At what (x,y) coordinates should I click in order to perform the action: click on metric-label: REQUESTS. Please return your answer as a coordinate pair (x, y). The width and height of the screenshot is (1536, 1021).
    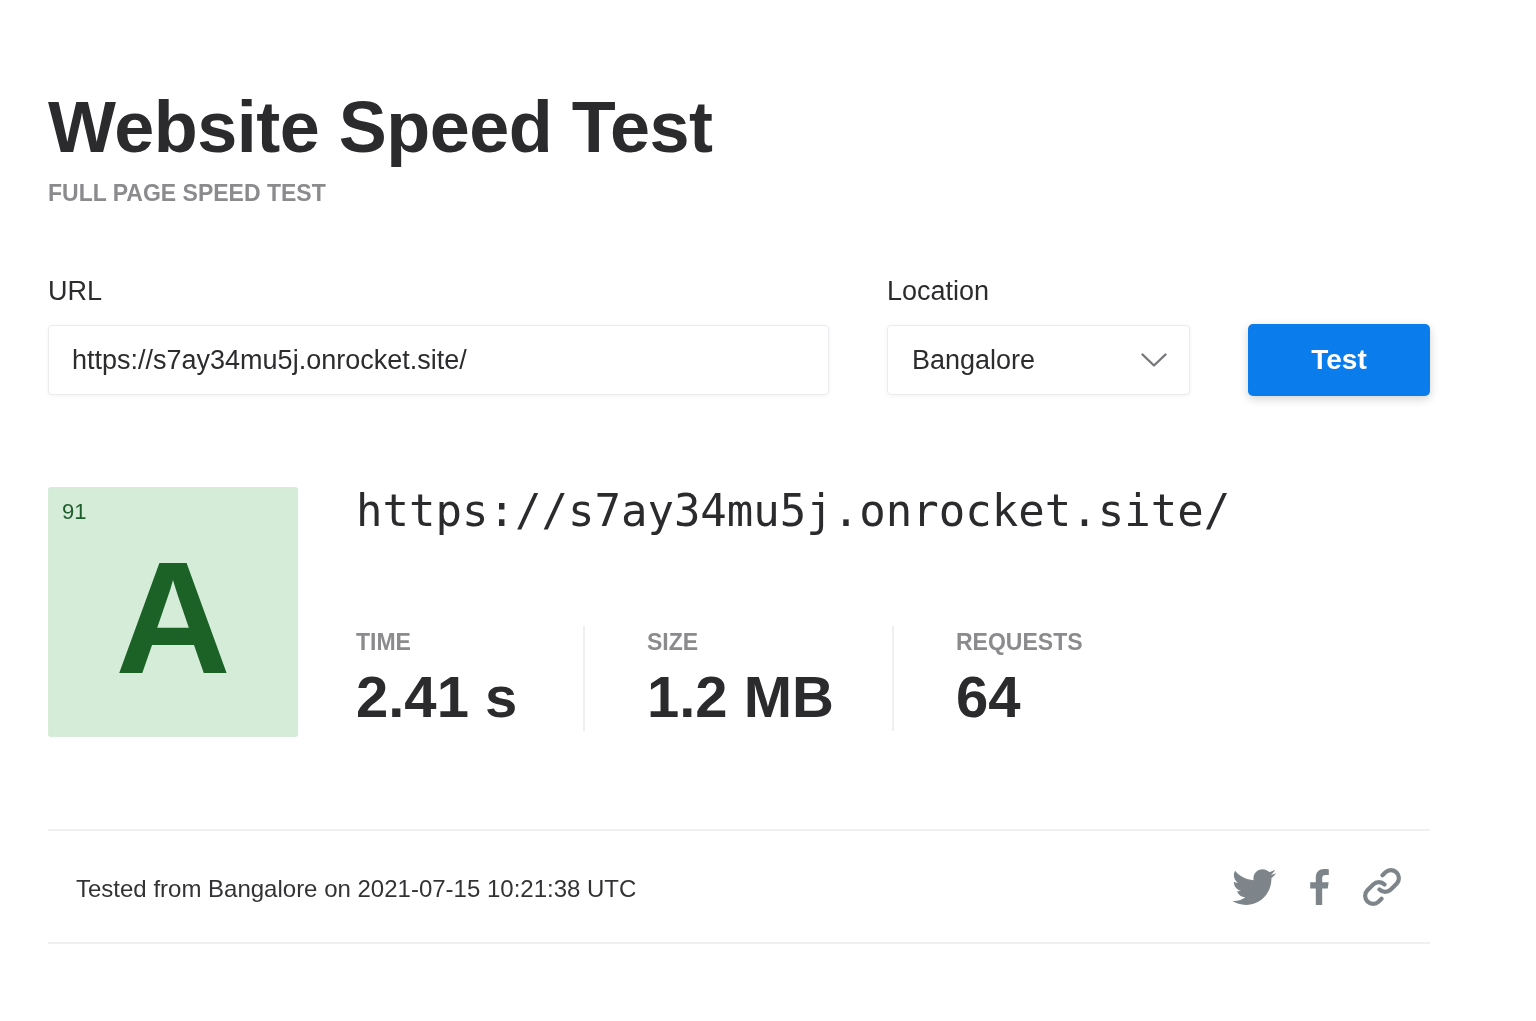
    Looking at the image, I should click on (1019, 642).